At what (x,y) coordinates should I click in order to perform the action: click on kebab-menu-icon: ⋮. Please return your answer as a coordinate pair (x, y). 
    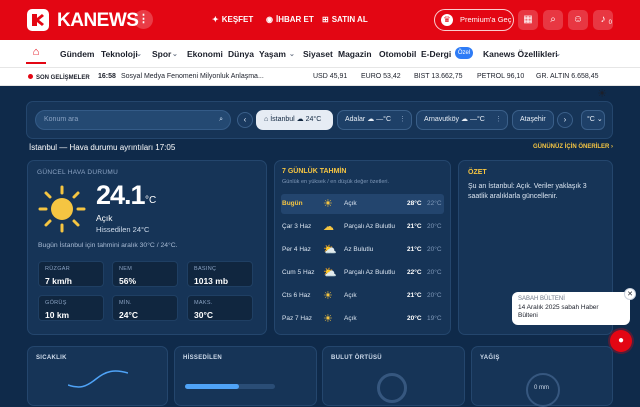
    Looking at the image, I should click on (143, 19).